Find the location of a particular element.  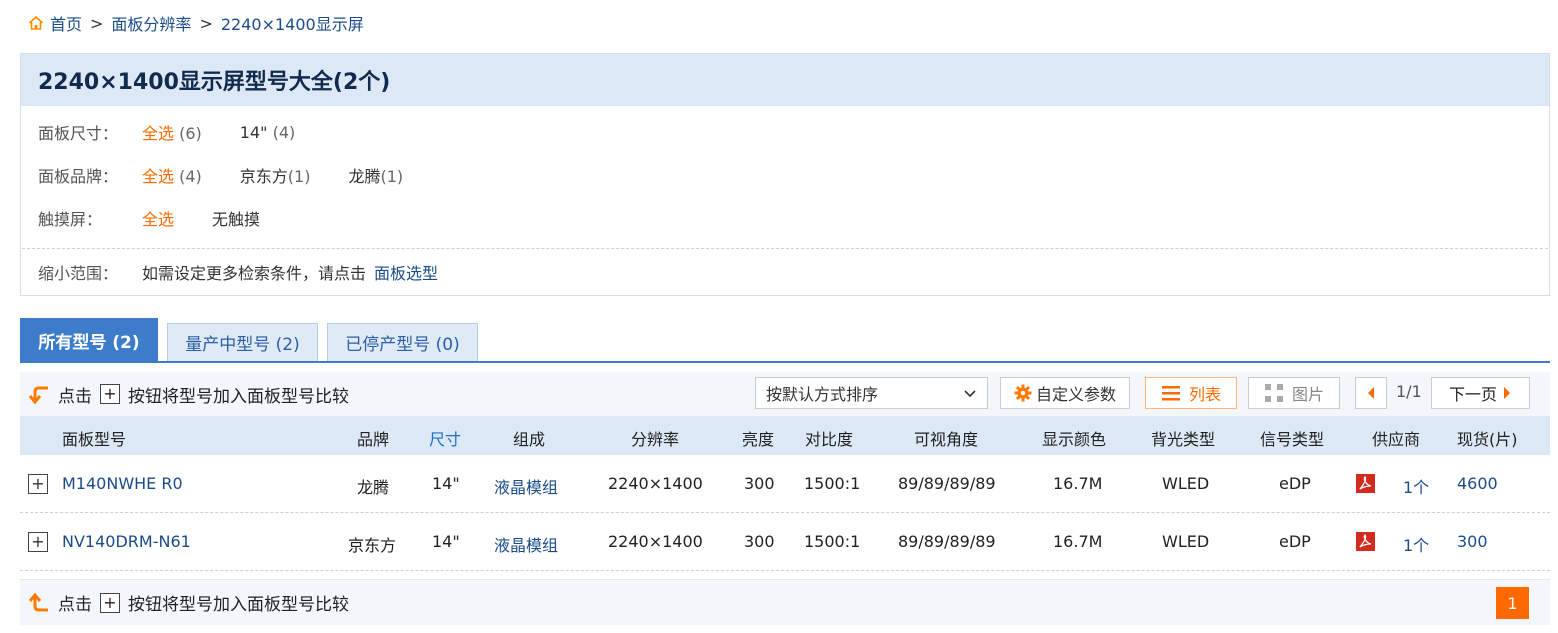

filter-label: 面板尺寸： is located at coordinates (78, 133).